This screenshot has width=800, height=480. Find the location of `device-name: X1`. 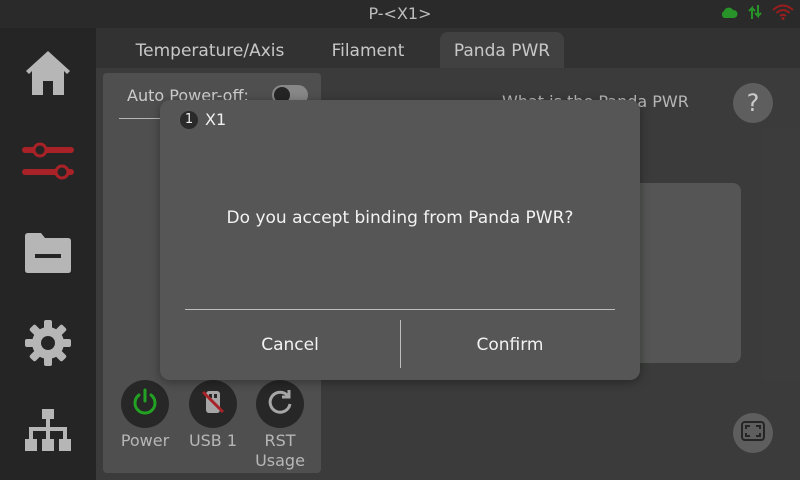

device-name: X1 is located at coordinates (216, 119).